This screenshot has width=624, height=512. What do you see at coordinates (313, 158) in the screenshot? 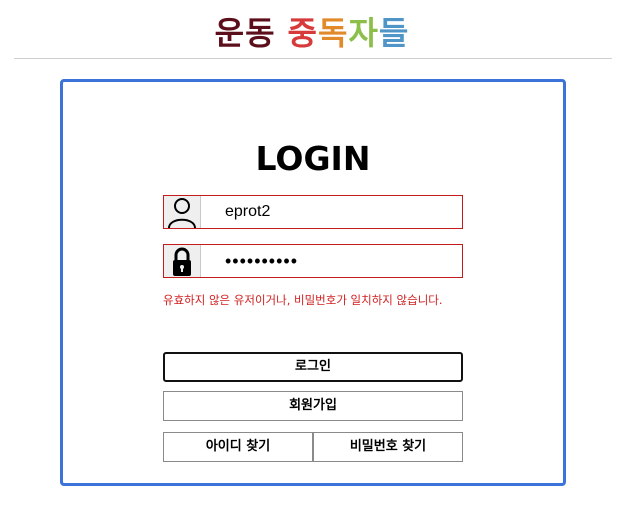
I see `login-title: LOGIN` at bounding box center [313, 158].